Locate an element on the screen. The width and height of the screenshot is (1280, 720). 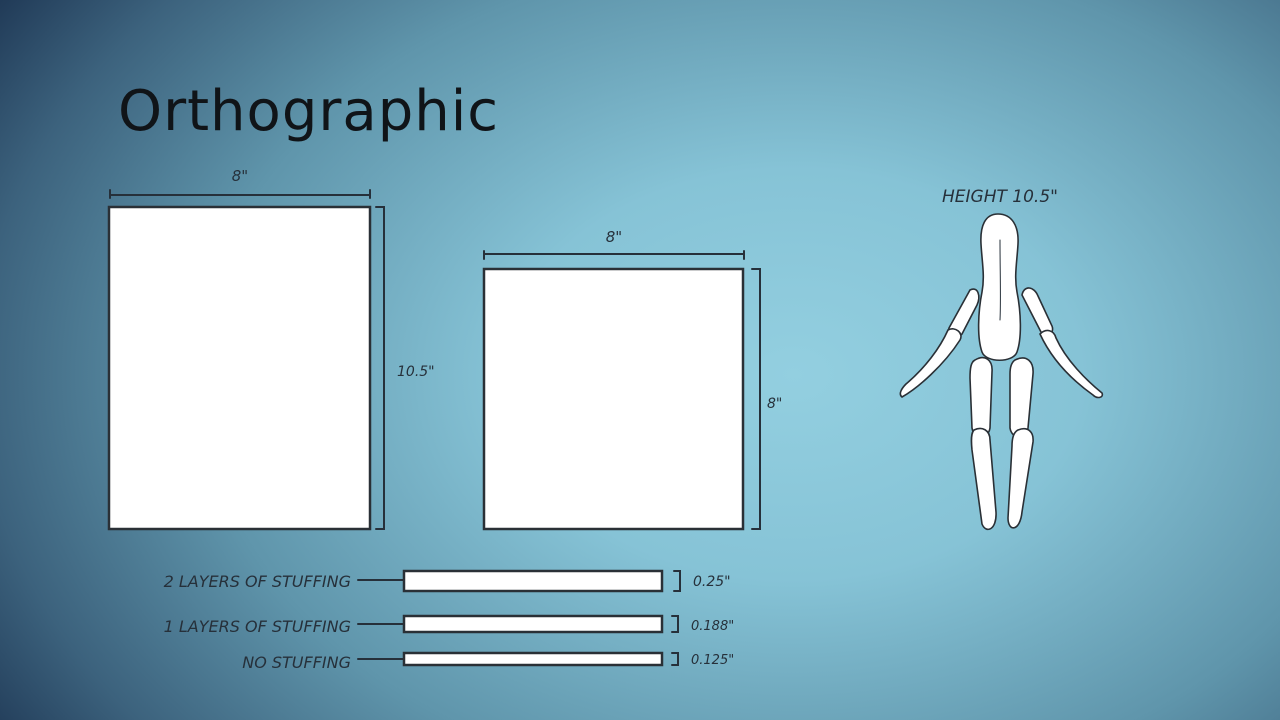
stuffing-label: 2 LAYERS OF STUFFING is located at coordinates (257, 581).